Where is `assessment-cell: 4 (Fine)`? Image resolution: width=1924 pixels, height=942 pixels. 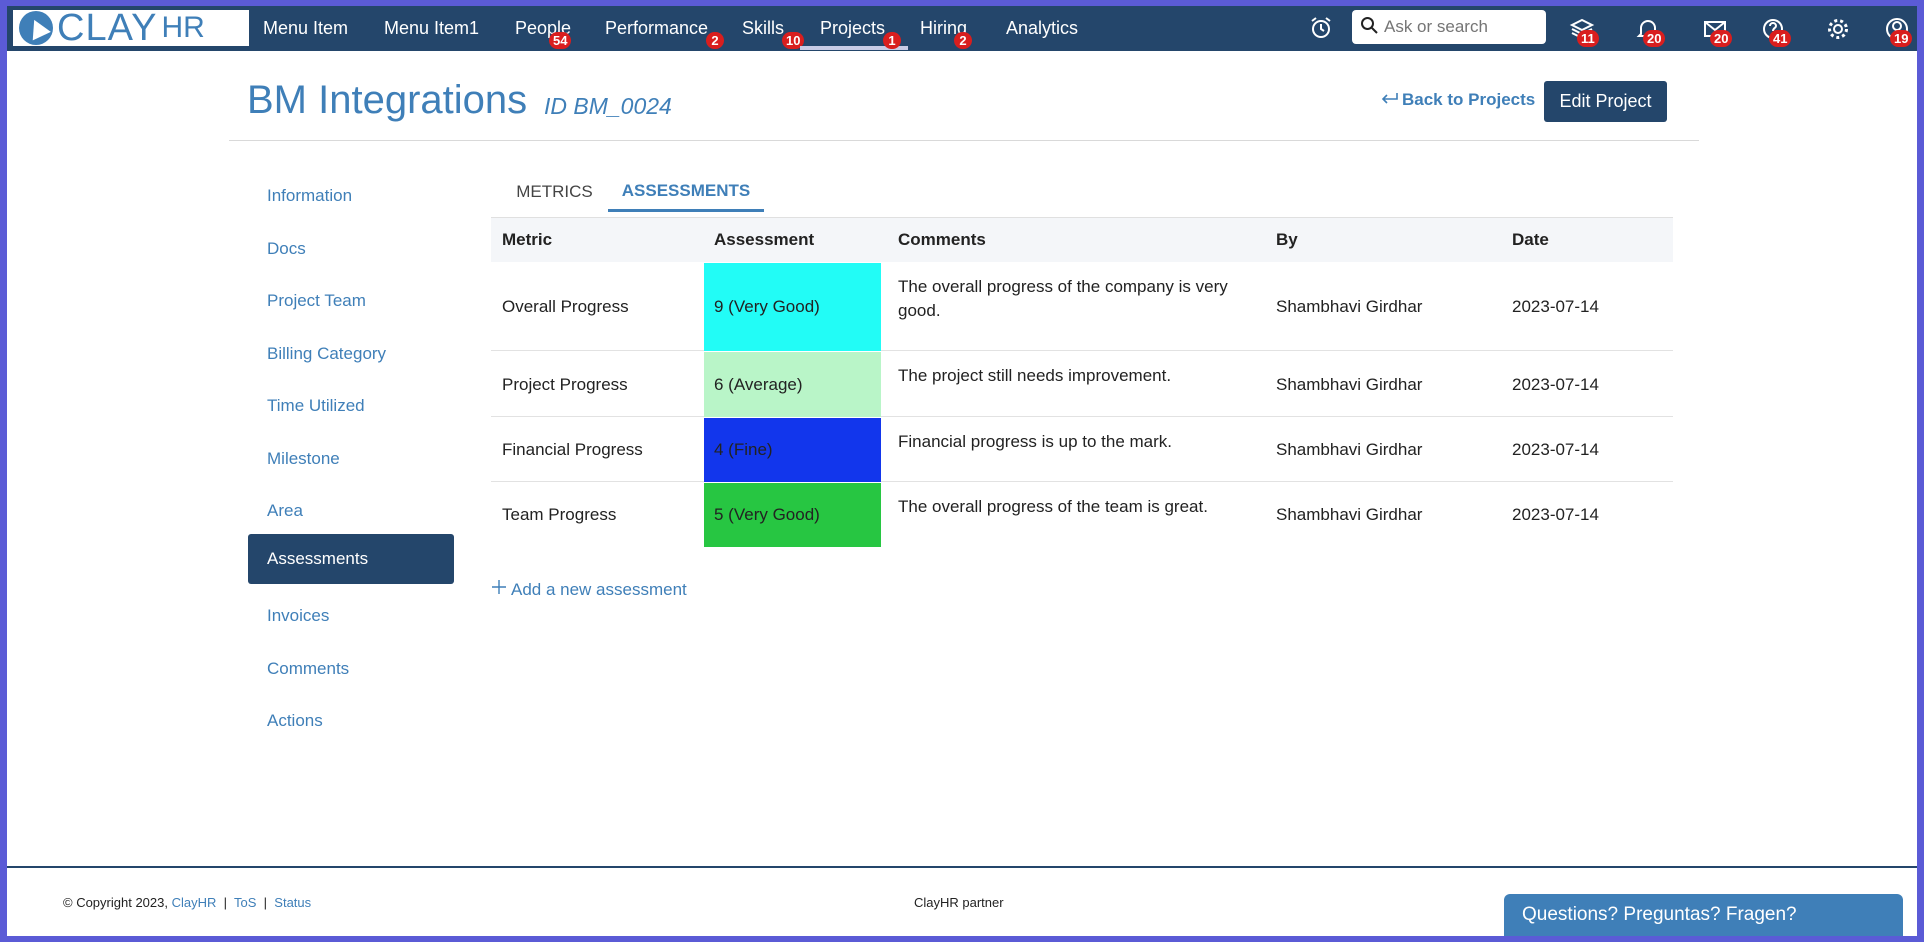 assessment-cell: 4 (Fine) is located at coordinates (792, 450).